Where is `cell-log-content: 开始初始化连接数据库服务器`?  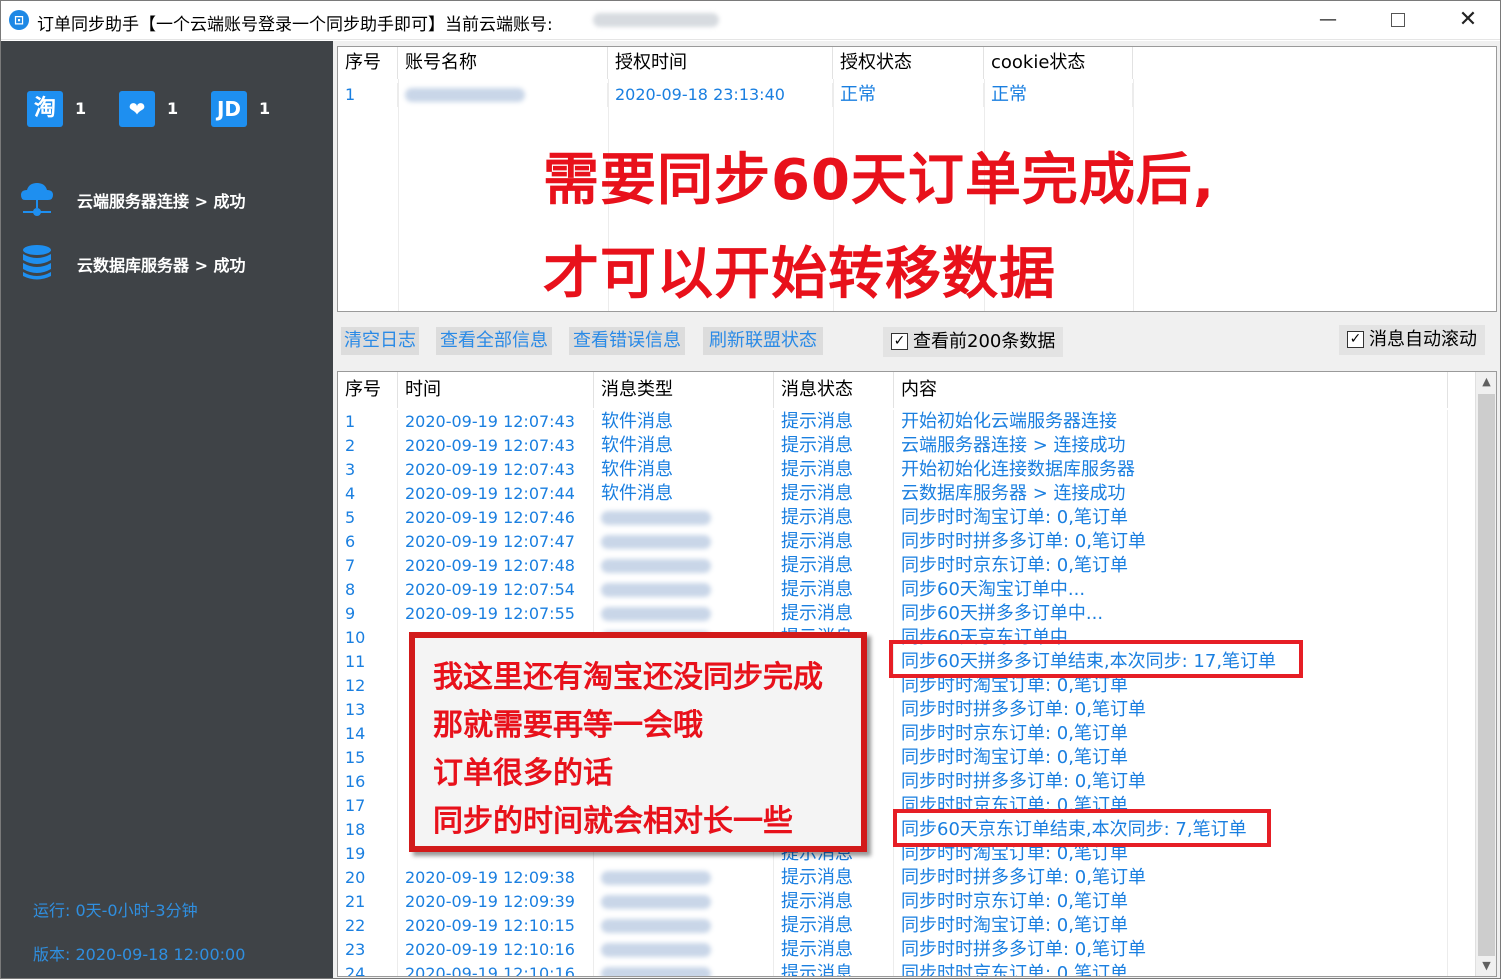
cell-log-content: 开始初始化连接数据库服务器 is located at coordinates (1171, 470).